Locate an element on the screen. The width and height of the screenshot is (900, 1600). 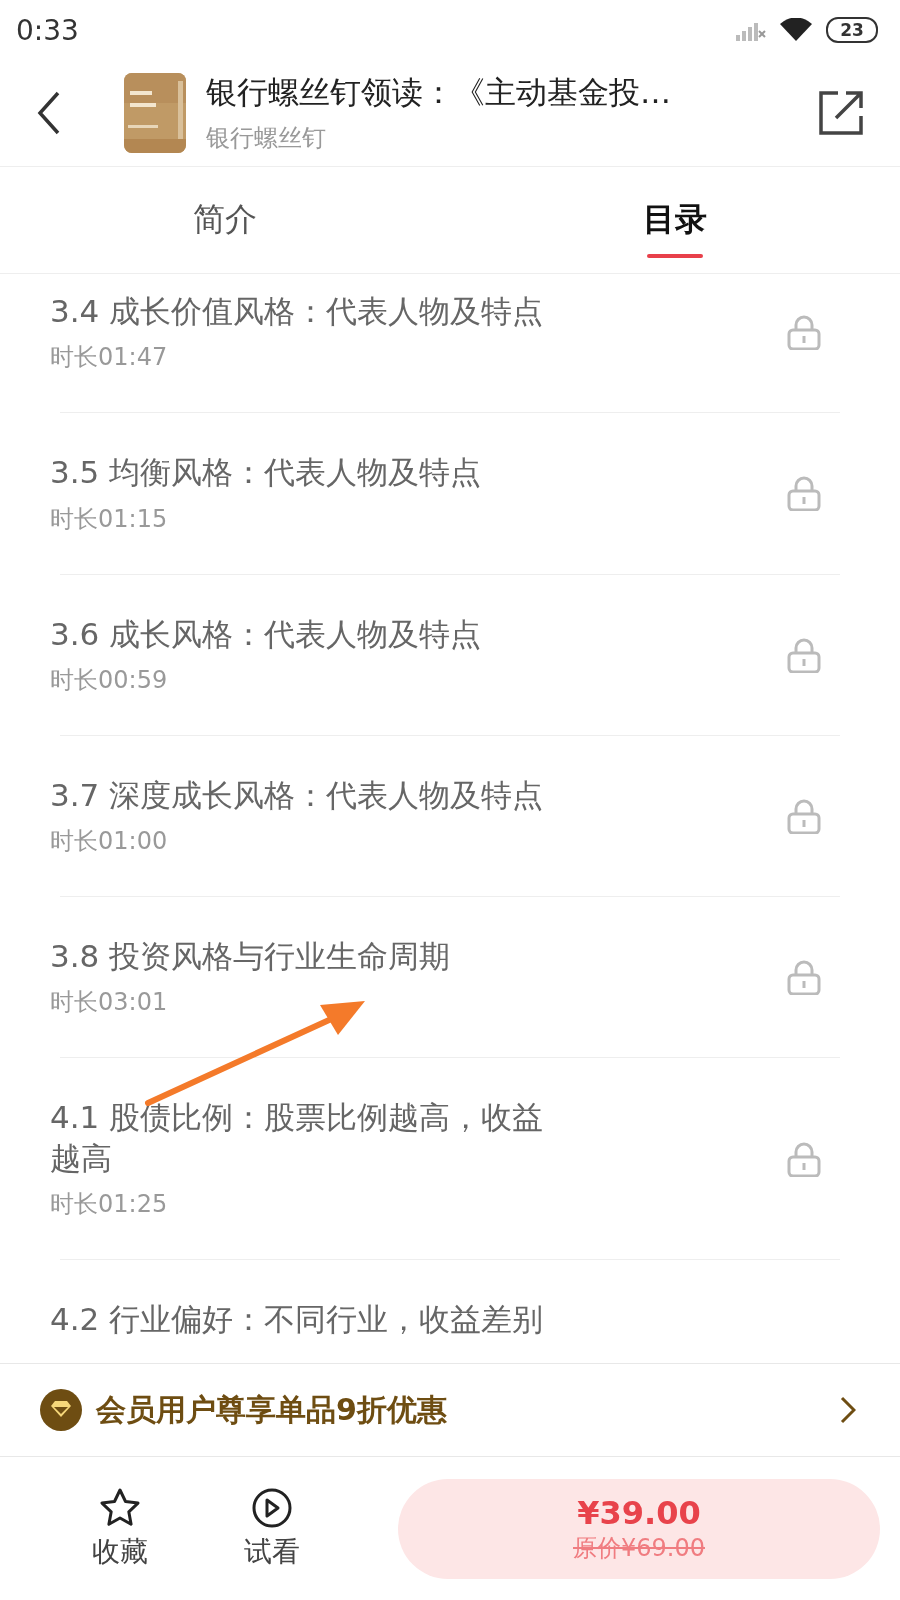
lesson-duration: 时长01:15 is located at coordinates (109, 519).